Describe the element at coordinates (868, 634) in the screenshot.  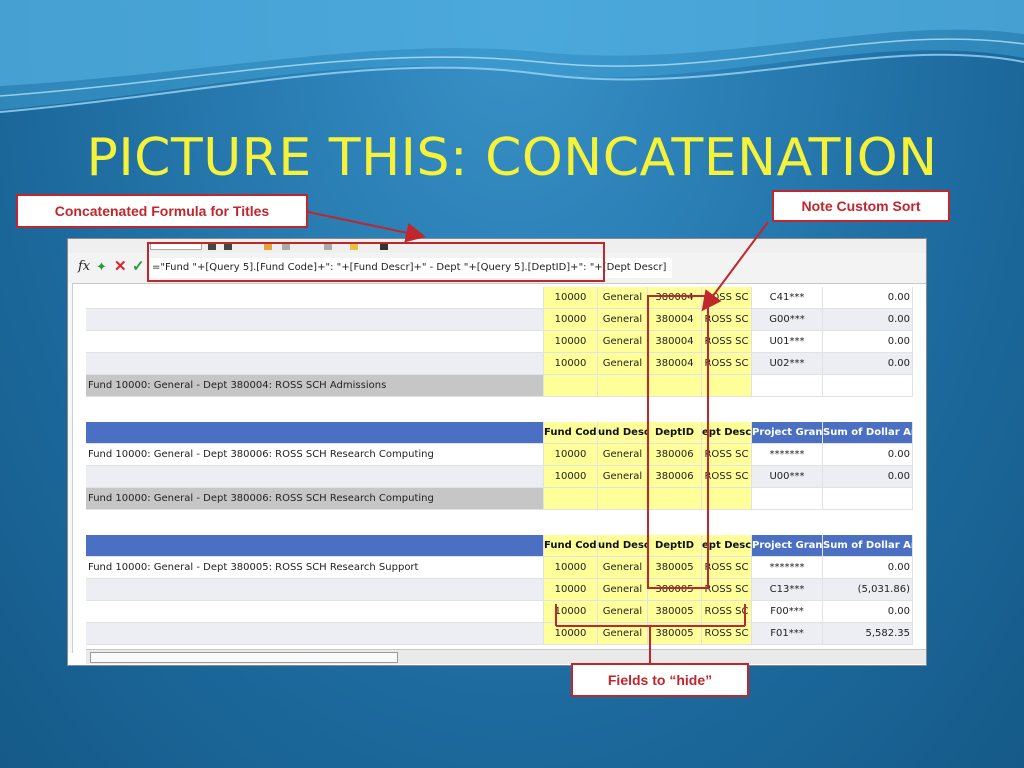
I see `cell-dollar-amount: 5,582.35` at that location.